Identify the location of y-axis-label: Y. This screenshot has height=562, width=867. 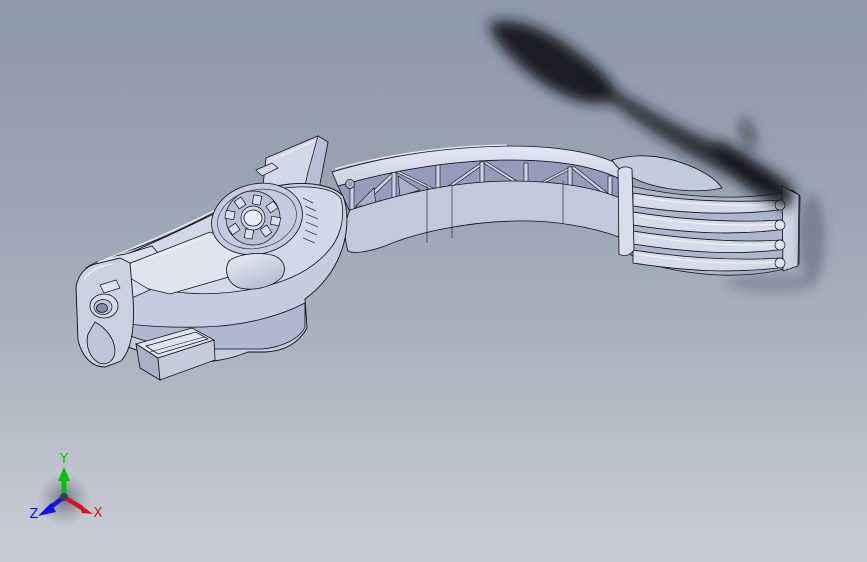
(63, 459).